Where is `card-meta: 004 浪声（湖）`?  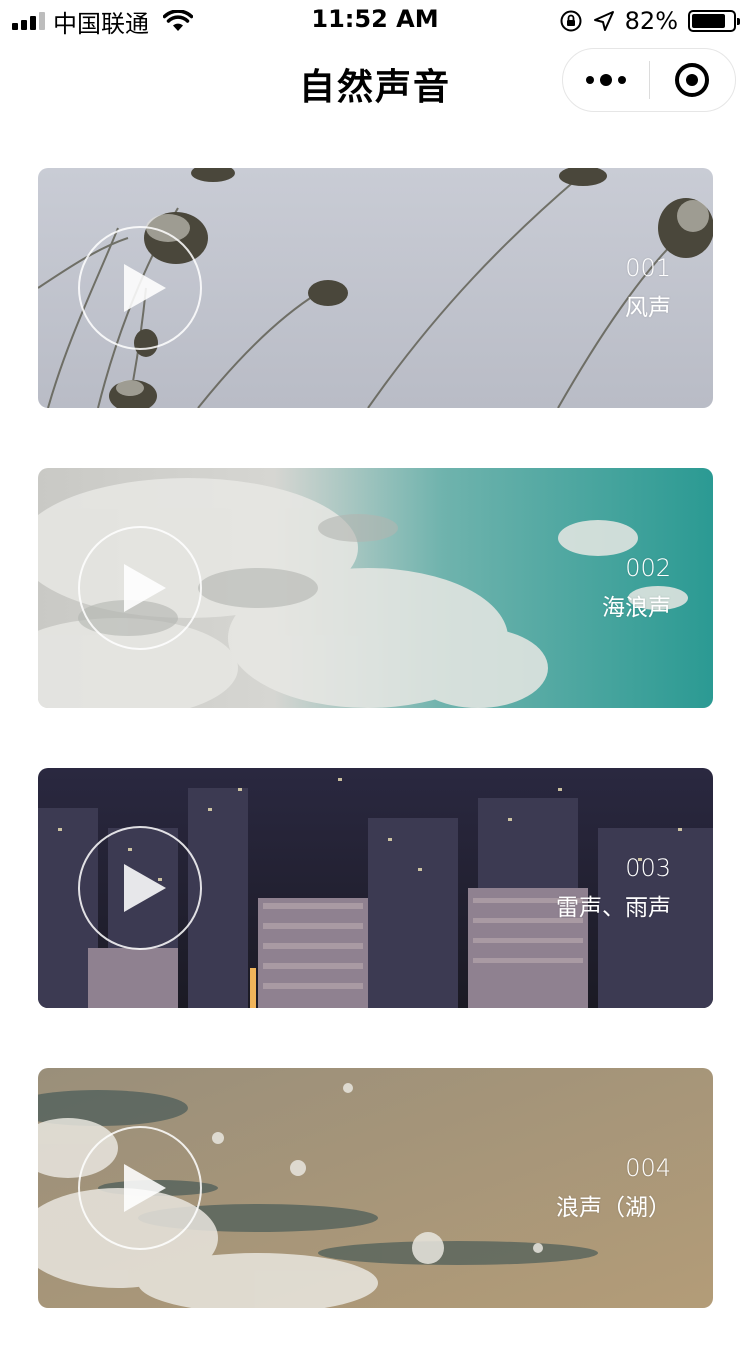 card-meta: 004 浪声（湖） is located at coordinates (613, 1188).